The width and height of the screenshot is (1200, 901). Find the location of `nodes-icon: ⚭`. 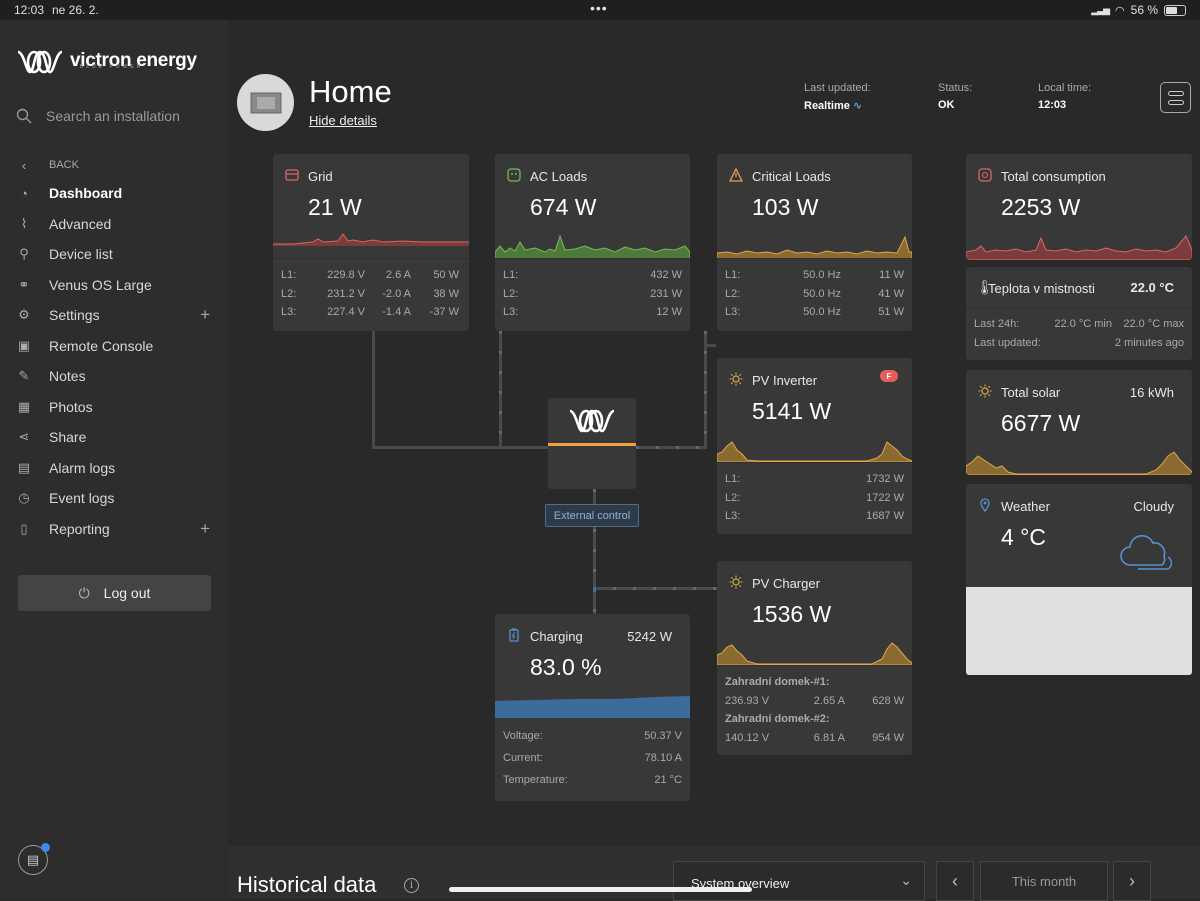

nodes-icon: ⚭ is located at coordinates (24, 284).